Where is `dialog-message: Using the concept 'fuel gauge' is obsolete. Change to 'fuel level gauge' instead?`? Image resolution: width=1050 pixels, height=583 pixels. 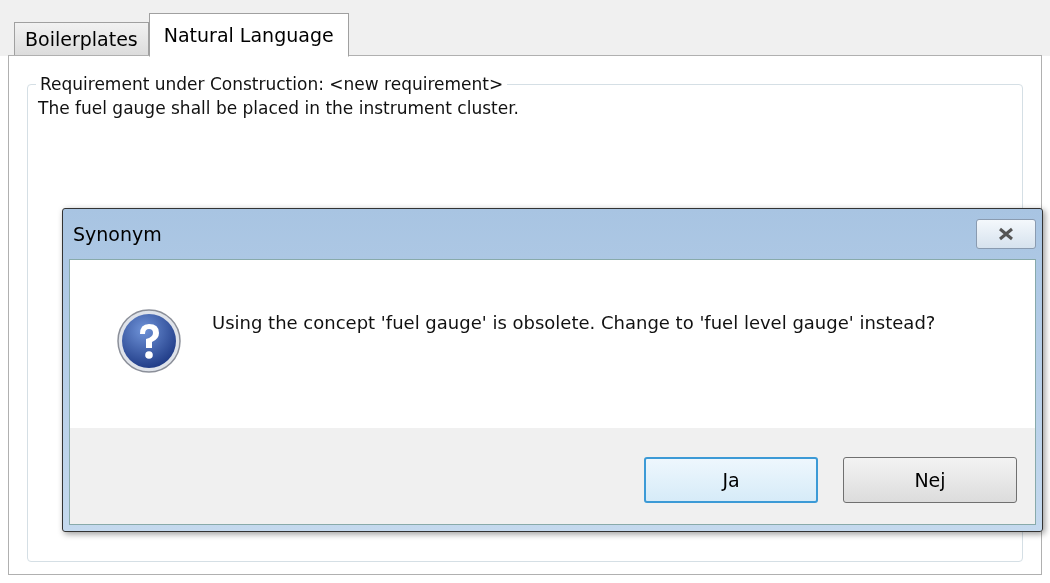
dialog-message: Using the concept 'fuel gauge' is obsolete. Change to 'fuel level gauge' instead? is located at coordinates (574, 323).